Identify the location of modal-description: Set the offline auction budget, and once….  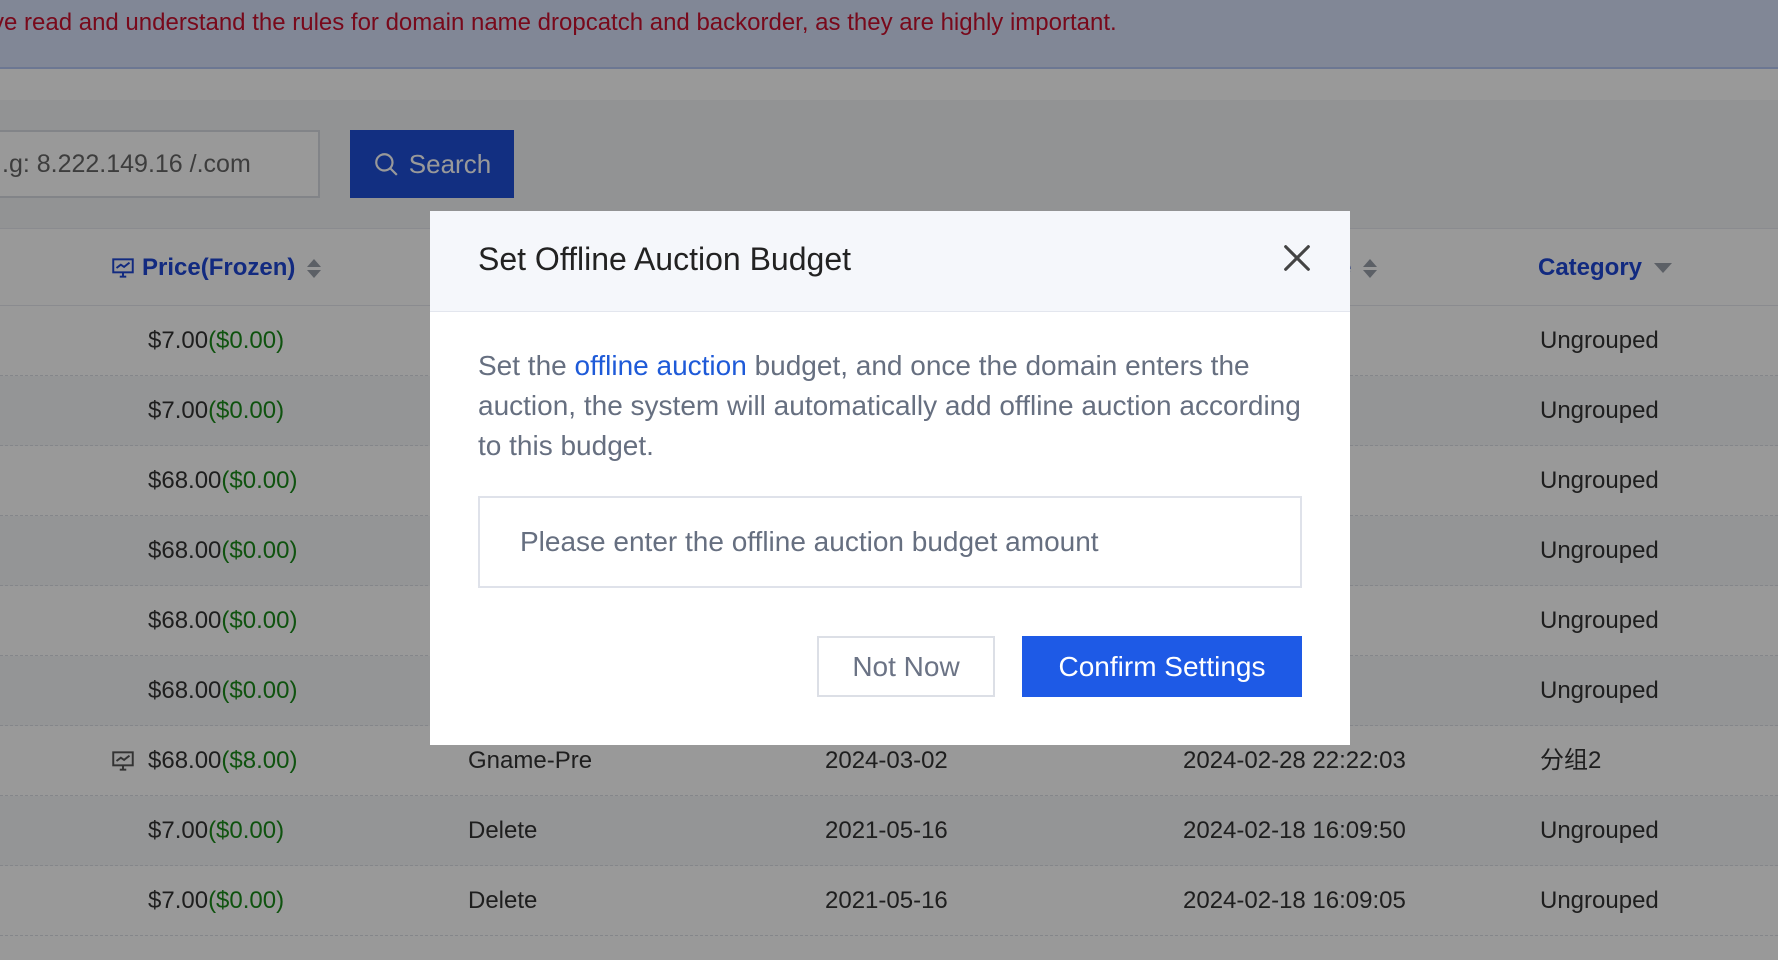
(893, 406).